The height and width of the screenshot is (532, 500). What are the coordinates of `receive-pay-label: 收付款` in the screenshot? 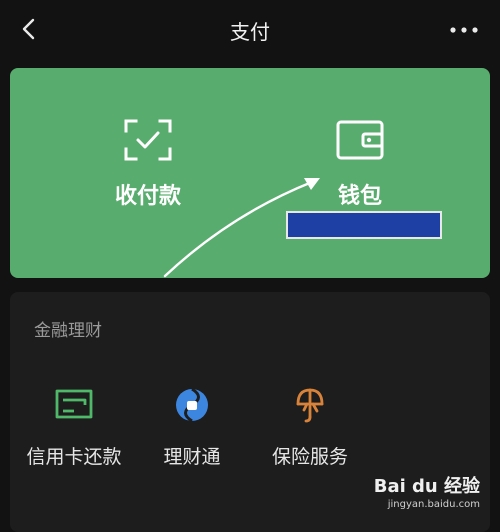 It's located at (147, 196).